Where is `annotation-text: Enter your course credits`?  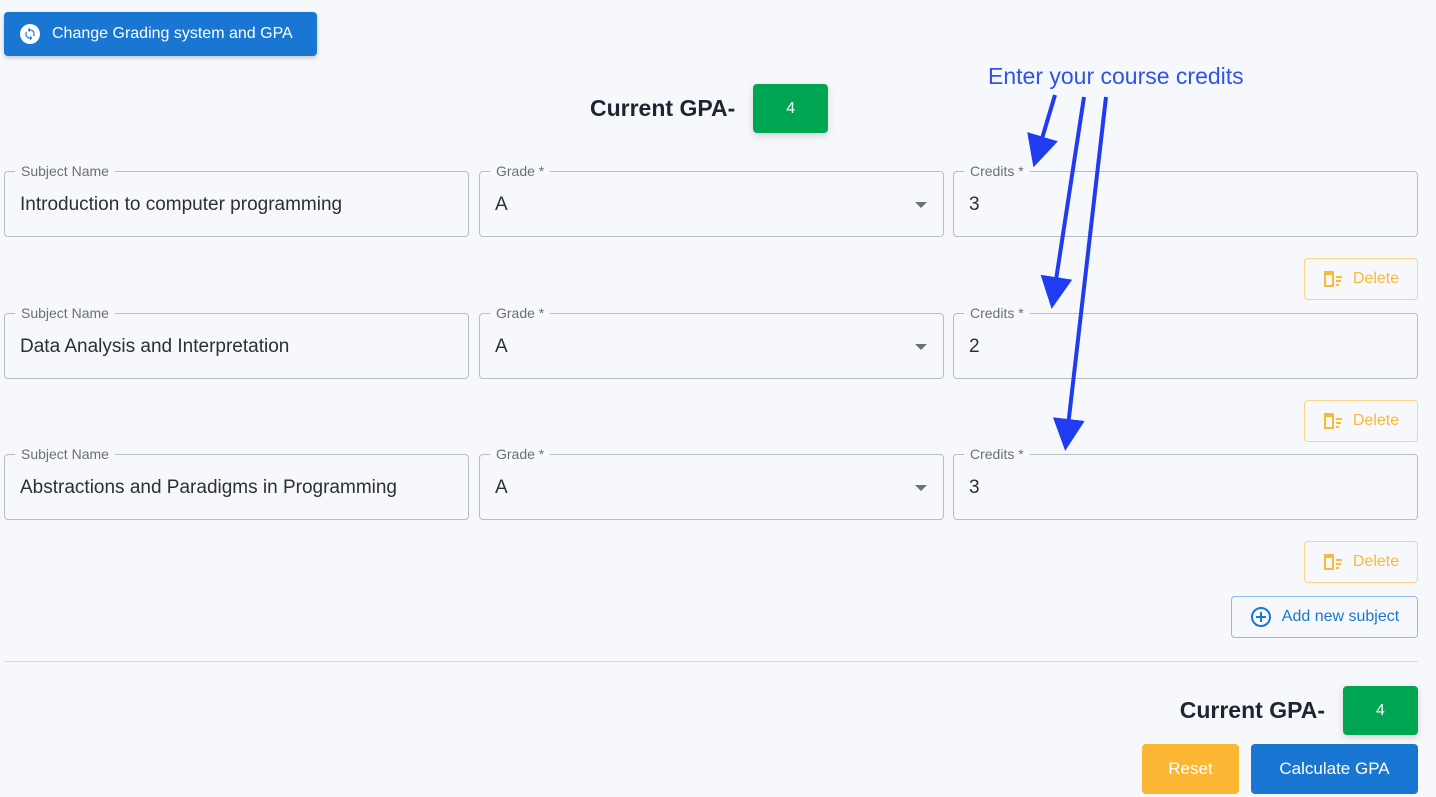 annotation-text: Enter your course credits is located at coordinates (1116, 76).